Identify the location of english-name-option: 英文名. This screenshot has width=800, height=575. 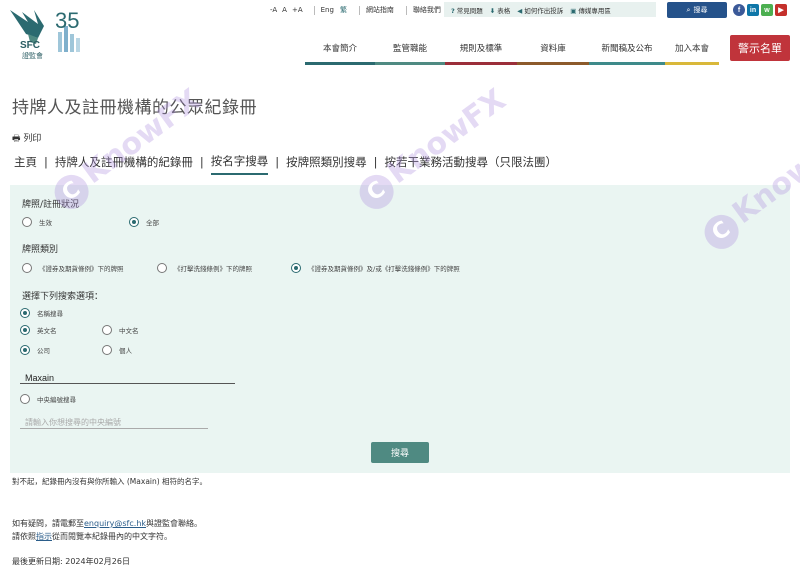
(38, 330).